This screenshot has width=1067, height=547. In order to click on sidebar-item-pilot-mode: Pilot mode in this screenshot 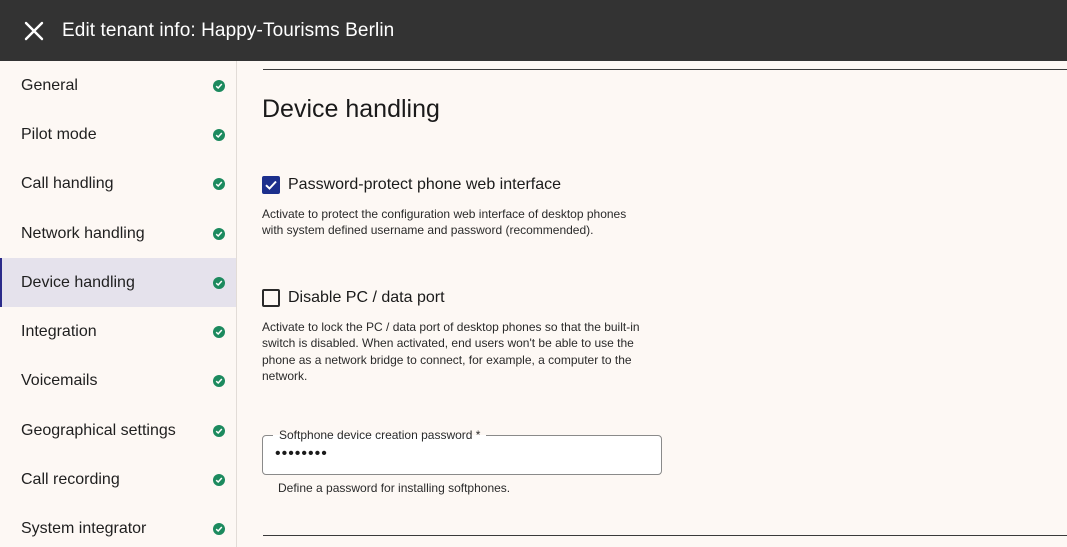, I will do `click(118, 134)`.